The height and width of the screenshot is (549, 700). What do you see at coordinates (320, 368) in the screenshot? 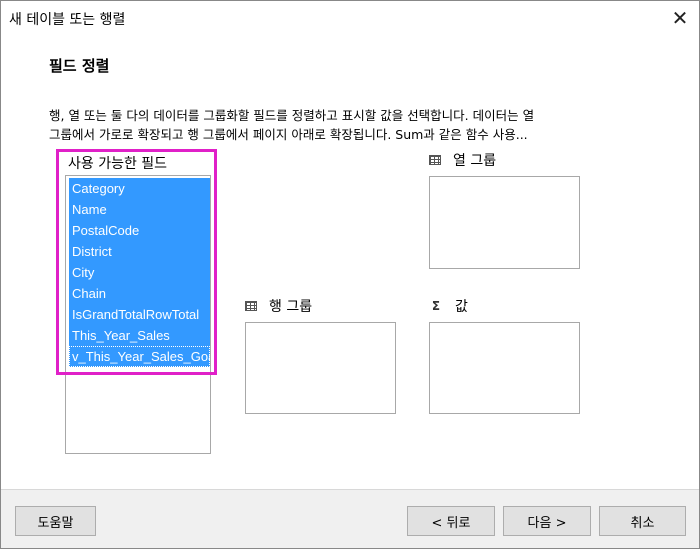
I see `row-groups-dropzone` at bounding box center [320, 368].